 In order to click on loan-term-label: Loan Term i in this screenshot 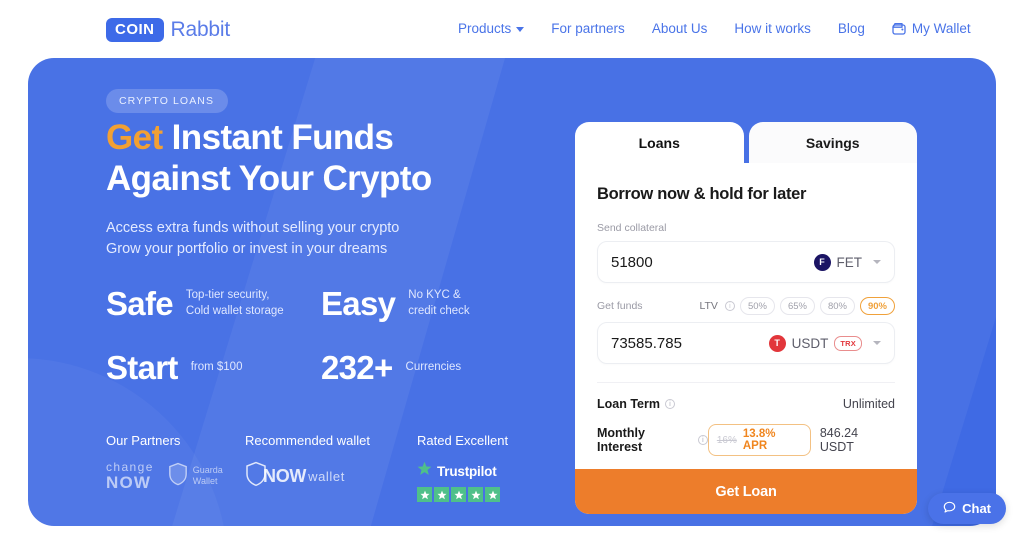, I will do `click(636, 404)`.